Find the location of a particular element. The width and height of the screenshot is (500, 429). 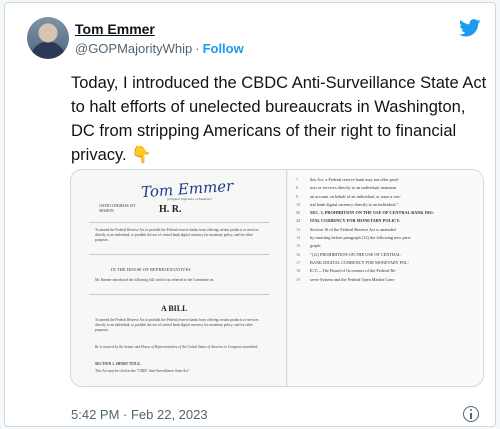

handle-row: @GOPMajorityWhip · Follow is located at coordinates (159, 48).